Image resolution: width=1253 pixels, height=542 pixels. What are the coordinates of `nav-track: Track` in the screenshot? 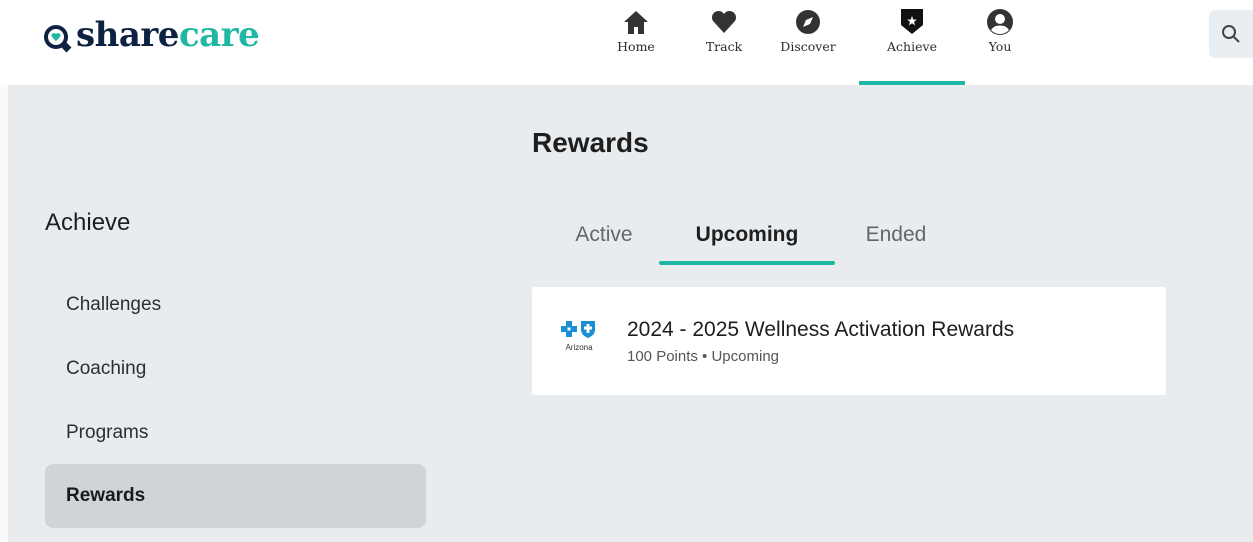 It's located at (724, 42).